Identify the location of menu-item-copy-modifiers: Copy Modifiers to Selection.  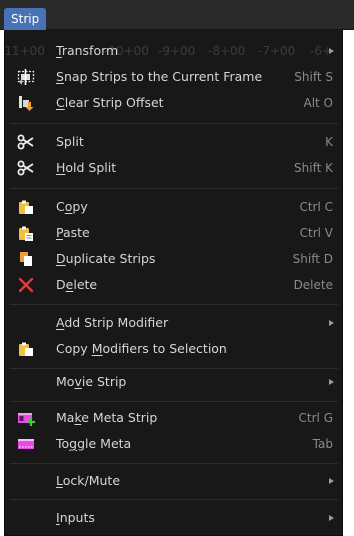
(173, 349).